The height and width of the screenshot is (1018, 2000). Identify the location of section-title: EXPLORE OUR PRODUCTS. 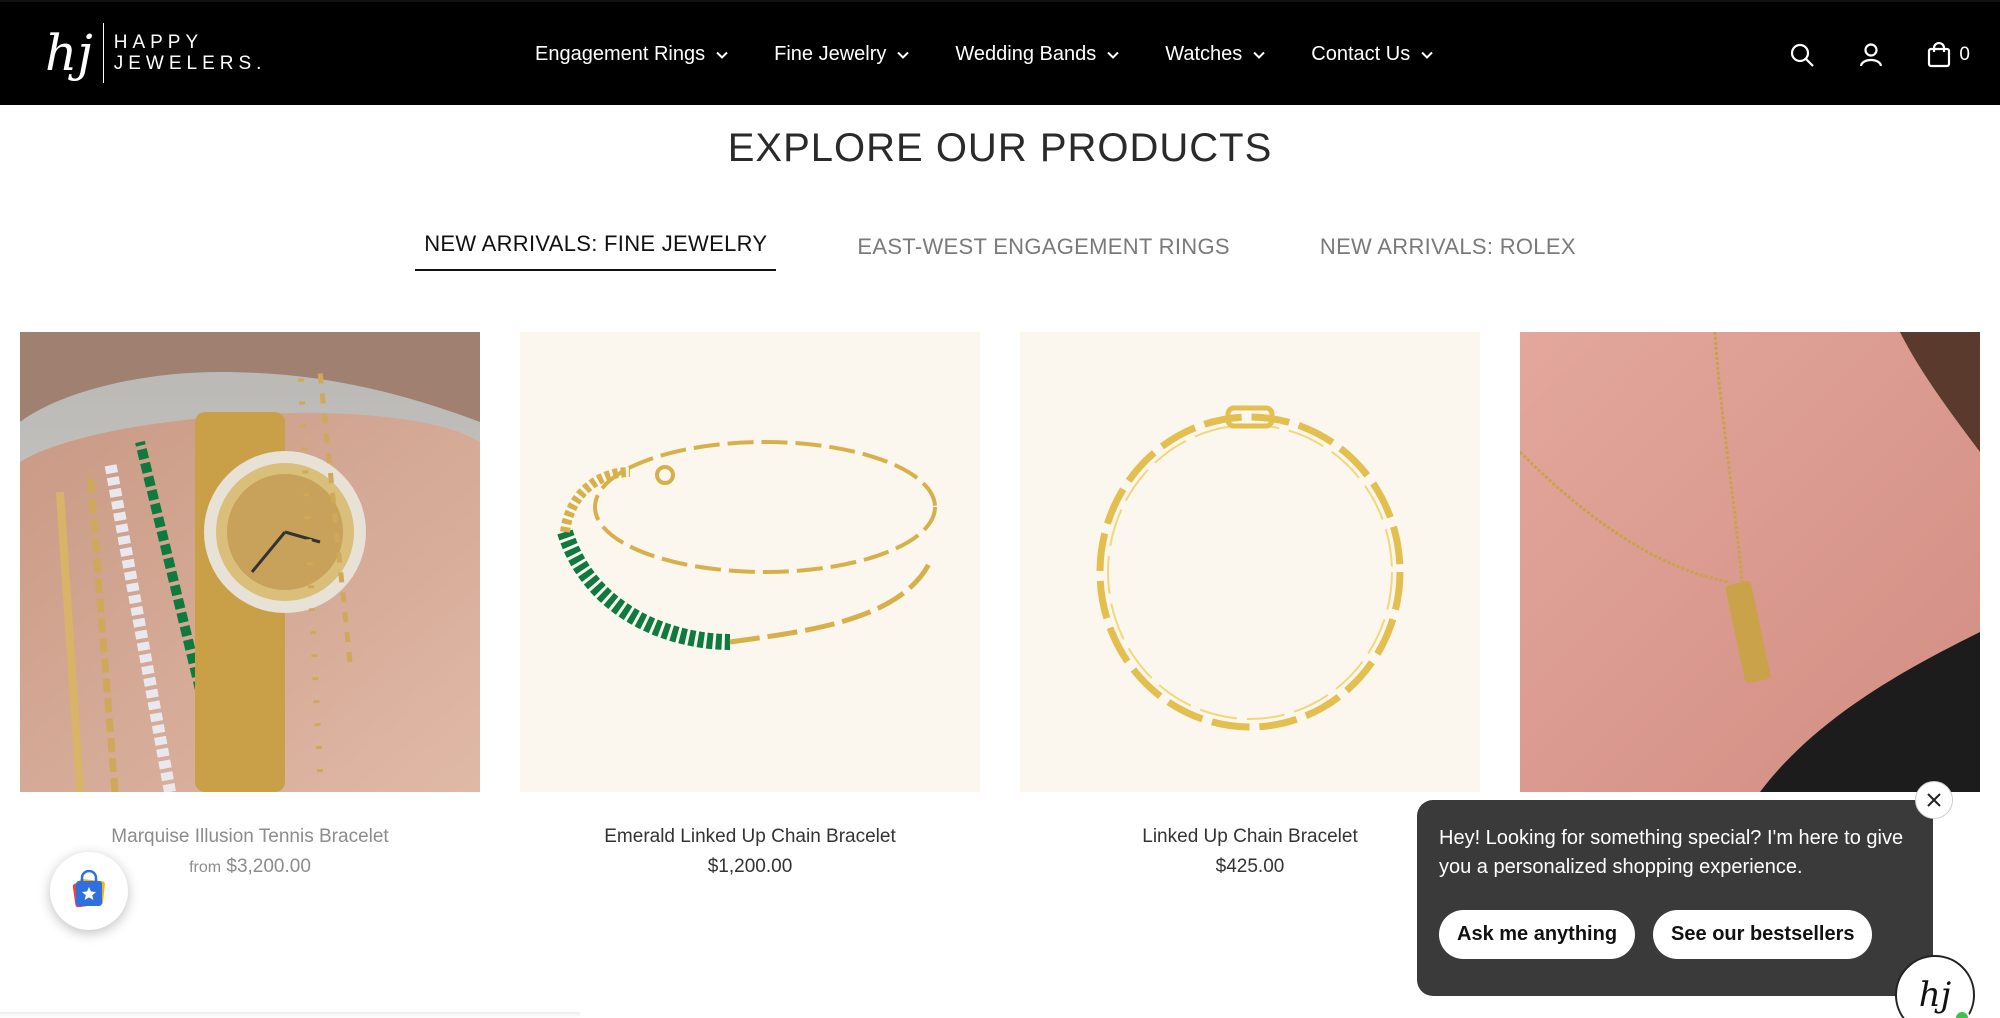
(1000, 148).